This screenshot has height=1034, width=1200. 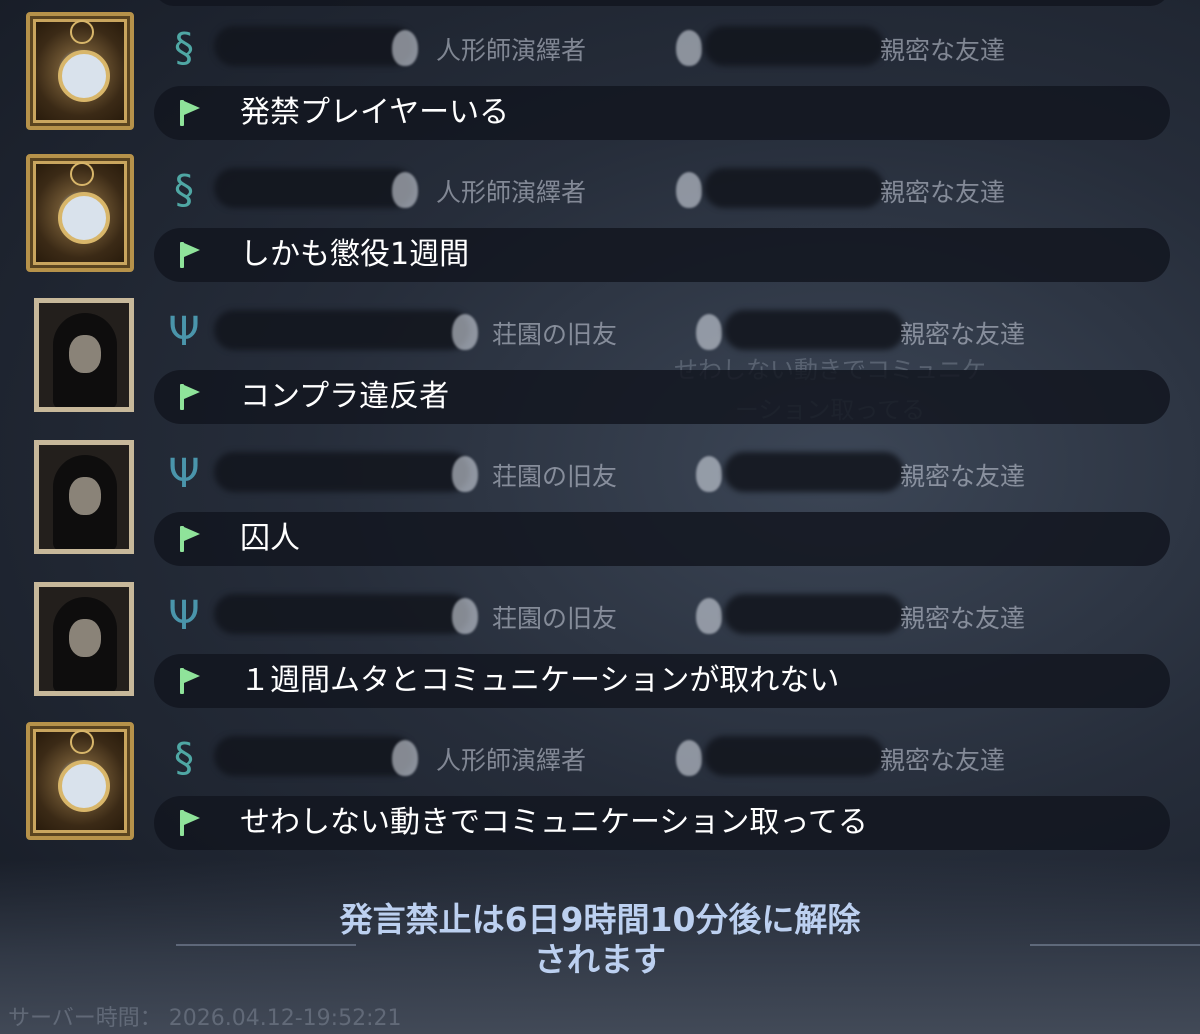 I want to click on message-text: しかも懲役1週間, so click(x=355, y=254).